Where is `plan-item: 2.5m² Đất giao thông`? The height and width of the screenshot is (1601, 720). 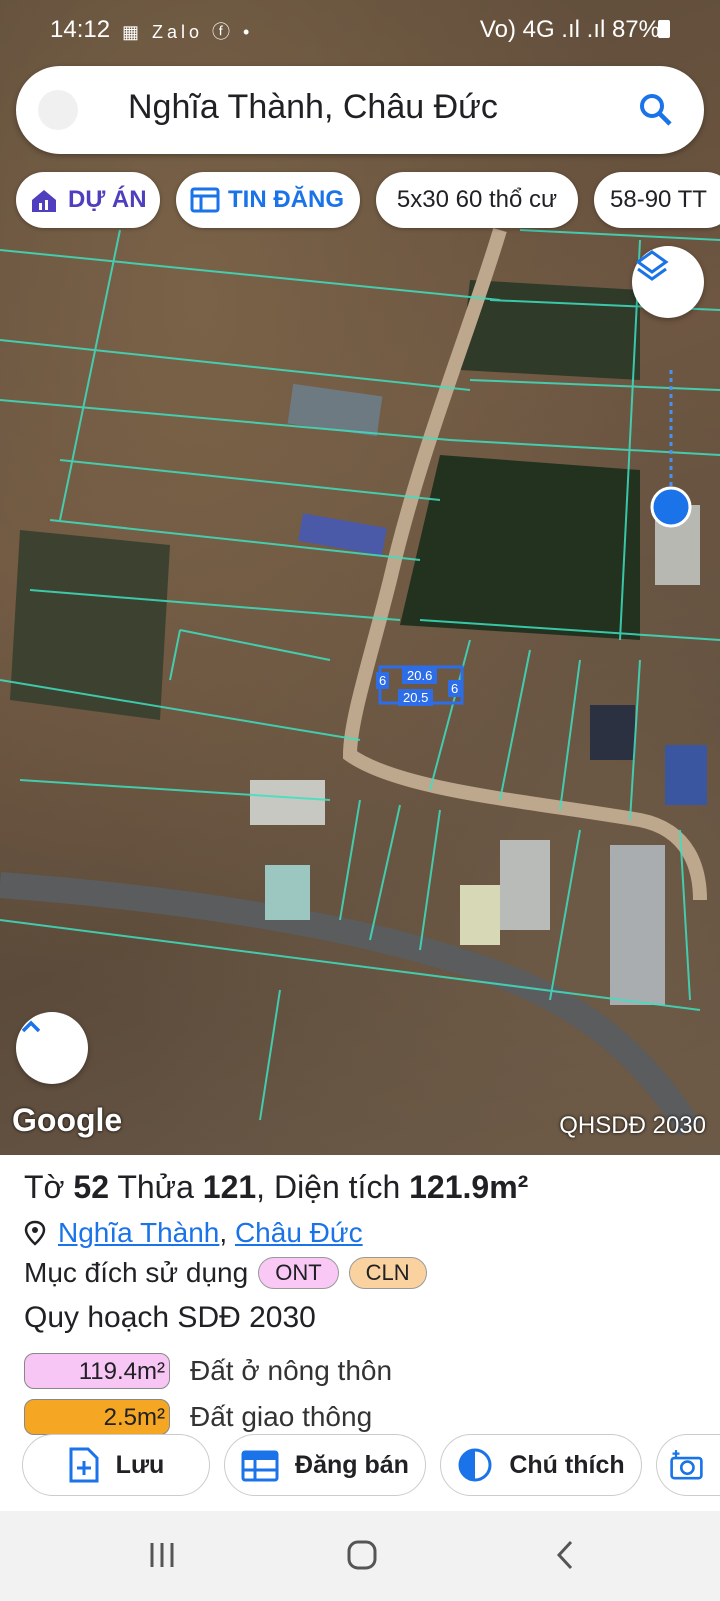 plan-item: 2.5m² Đất giao thông is located at coordinates (198, 1417).